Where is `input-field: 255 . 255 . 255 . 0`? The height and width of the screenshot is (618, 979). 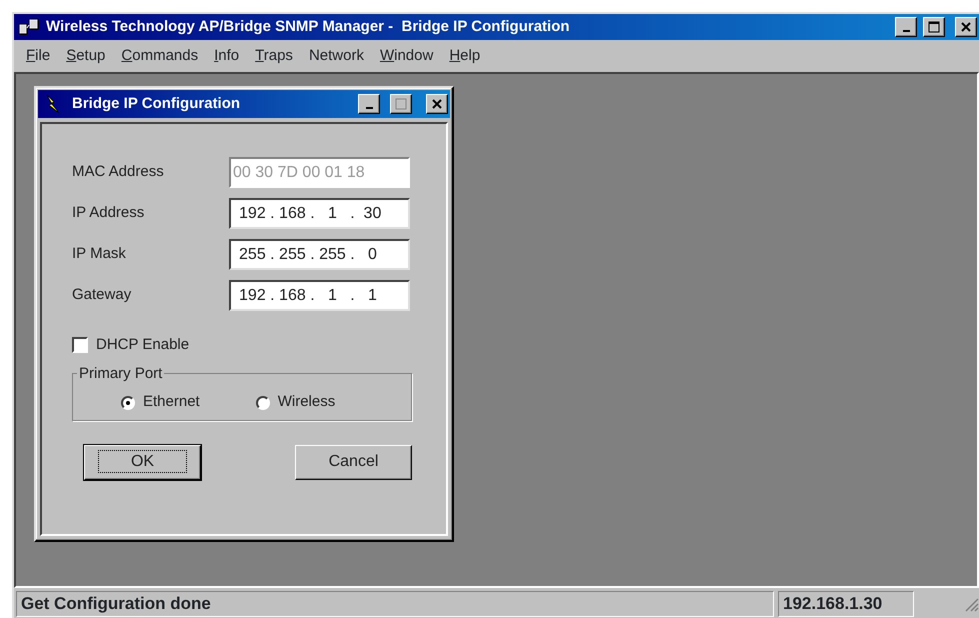 input-field: 255 . 255 . 255 . 0 is located at coordinates (319, 254).